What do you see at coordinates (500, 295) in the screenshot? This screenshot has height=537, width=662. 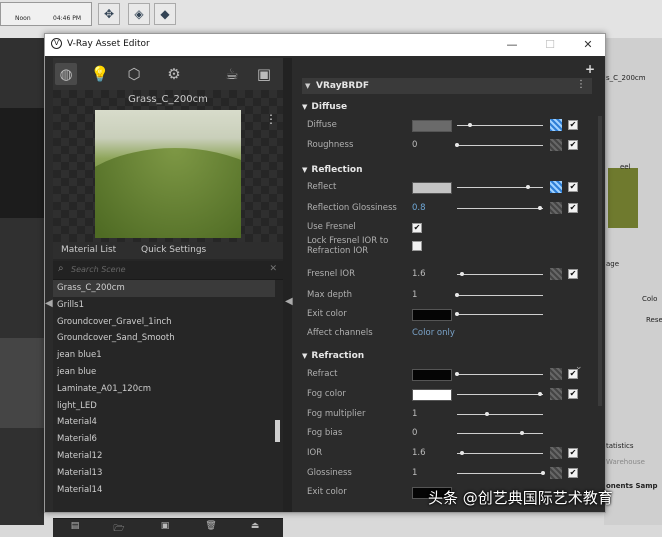 I see `max-depth-slider-track` at bounding box center [500, 295].